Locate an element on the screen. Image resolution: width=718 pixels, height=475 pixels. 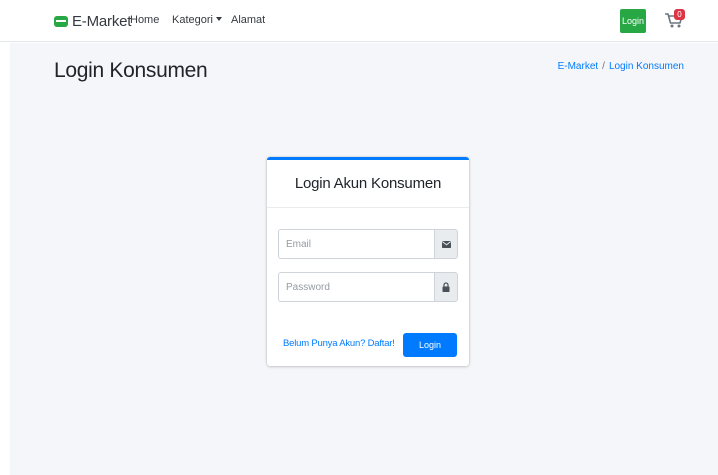
nav-link-alamat: Alamat is located at coordinates (248, 20).